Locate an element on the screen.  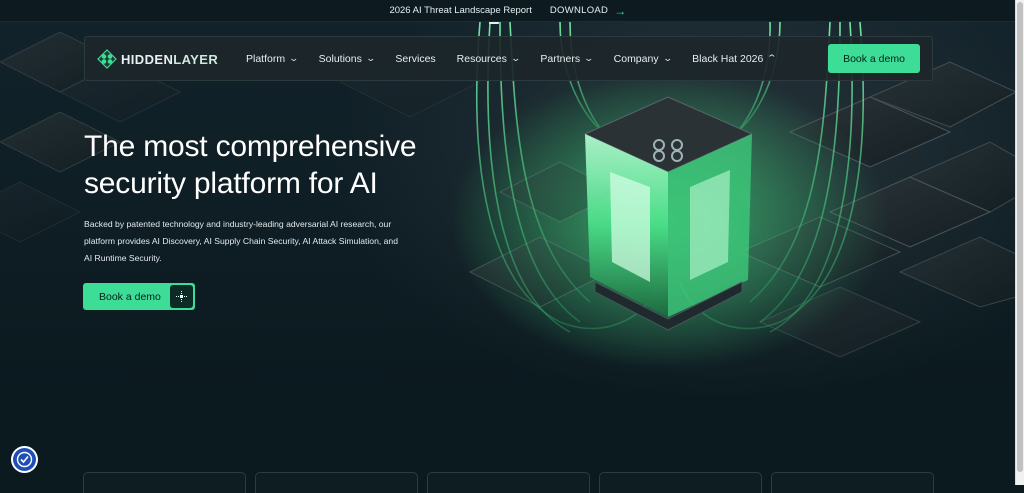
download-label: DOWNLOAD is located at coordinates (579, 10).